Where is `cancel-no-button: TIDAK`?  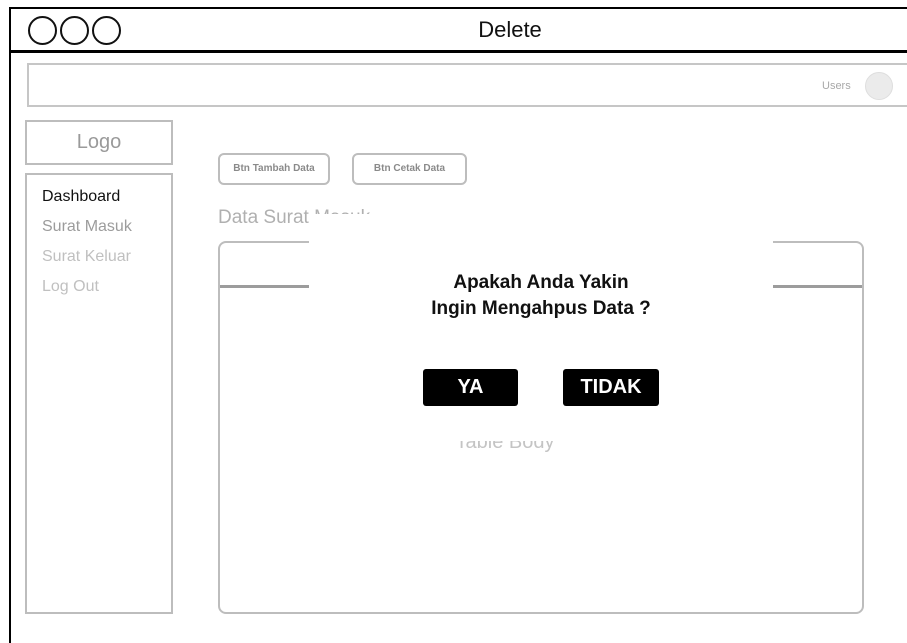
cancel-no-button: TIDAK is located at coordinates (611, 387).